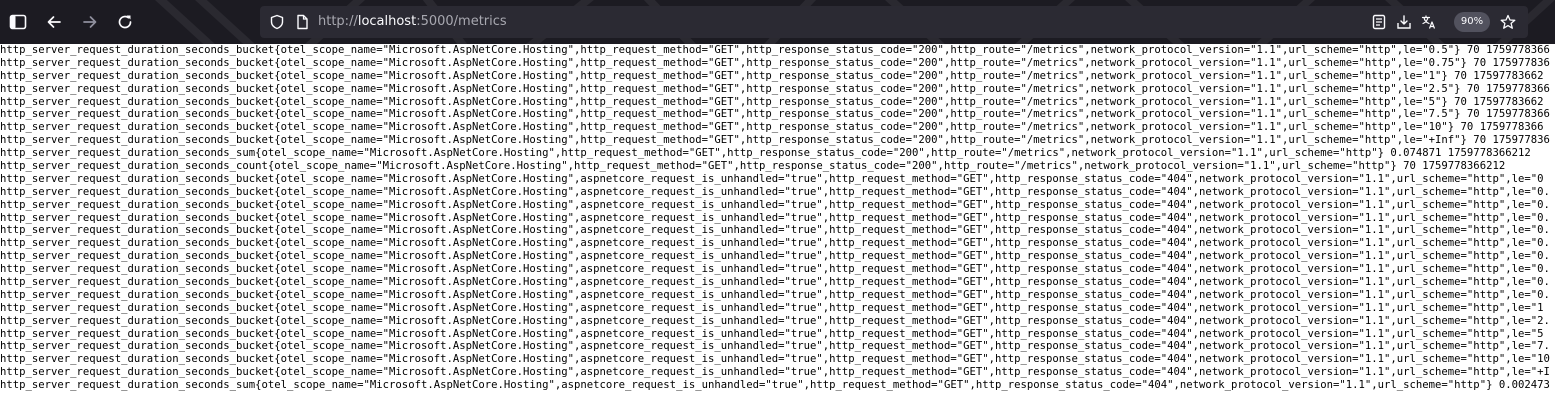  I want to click on forward-arrow-icon, so click(90, 22).